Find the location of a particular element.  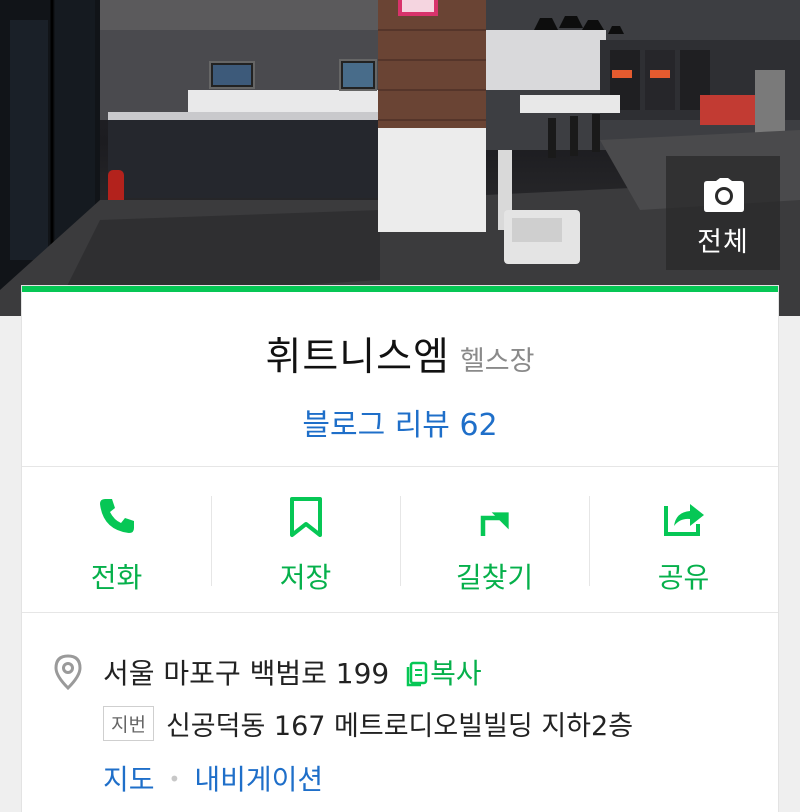

place-name: 휘트니스엠 is located at coordinates (357, 357).